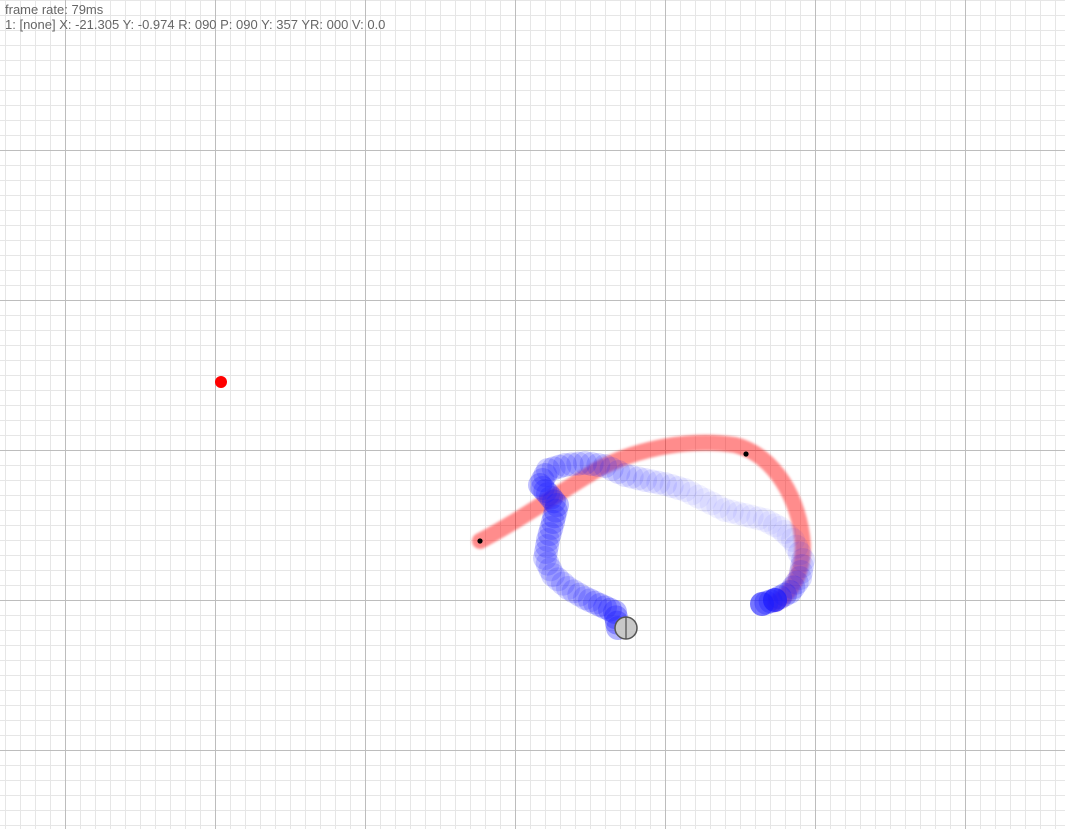 The width and height of the screenshot is (1065, 829). What do you see at coordinates (775, 600) in the screenshot?
I see `blue-trail-blob` at bounding box center [775, 600].